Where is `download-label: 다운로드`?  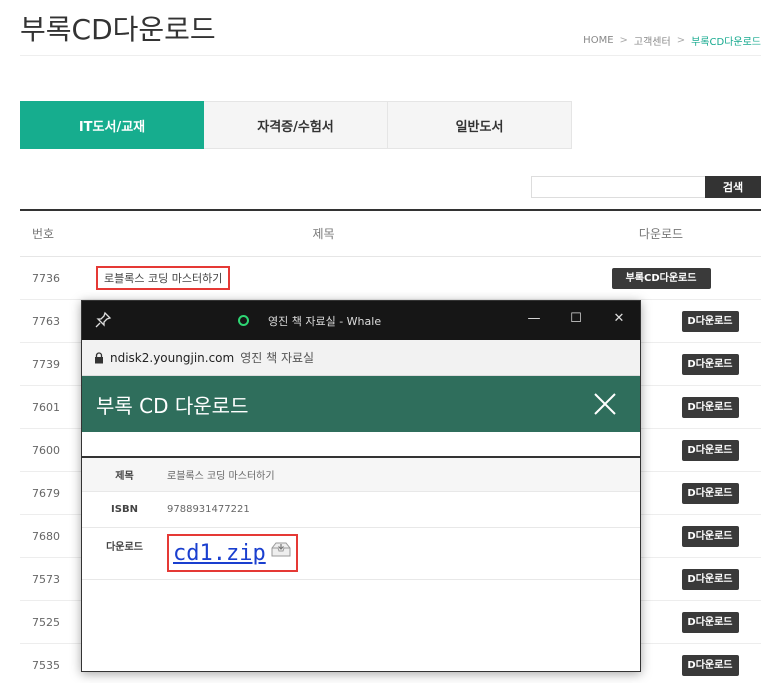 download-label: 다운로드 is located at coordinates (124, 547).